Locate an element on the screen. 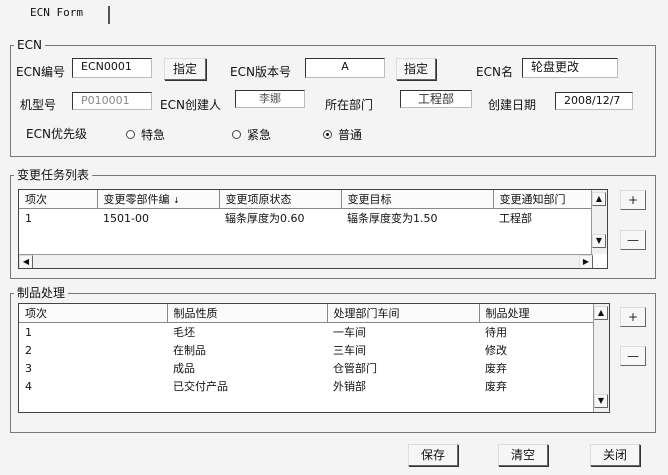 This screenshot has width=668, height=475. priority-radio-normal: 普通 is located at coordinates (342, 134).